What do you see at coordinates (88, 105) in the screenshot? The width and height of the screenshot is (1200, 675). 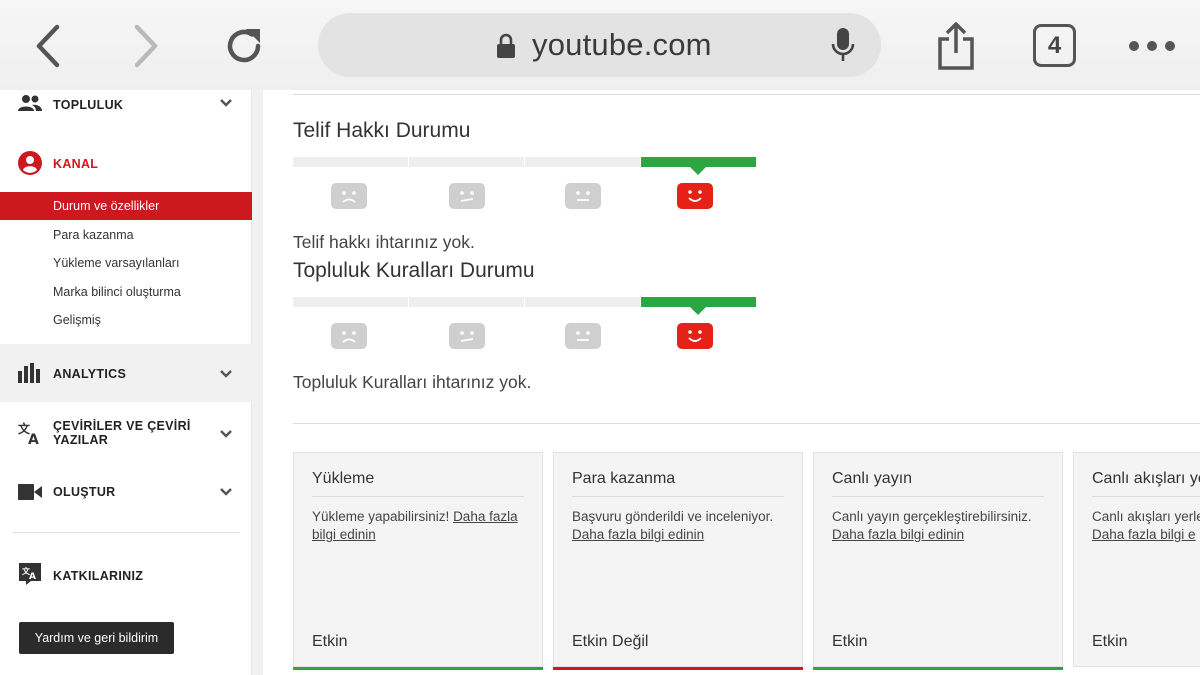 I see `sidebar-label-topluluk: TOPLULUK` at bounding box center [88, 105].